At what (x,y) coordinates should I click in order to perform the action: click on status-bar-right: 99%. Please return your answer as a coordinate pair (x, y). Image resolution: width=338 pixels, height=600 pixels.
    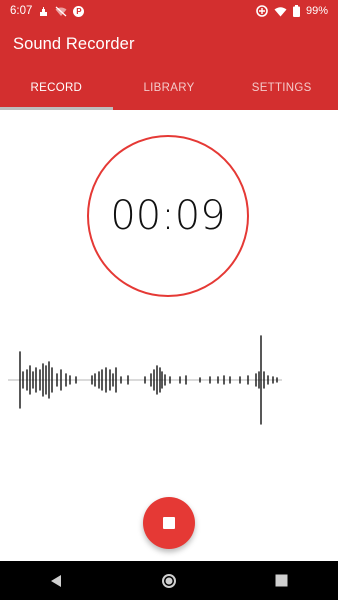
    Looking at the image, I should click on (292, 11).